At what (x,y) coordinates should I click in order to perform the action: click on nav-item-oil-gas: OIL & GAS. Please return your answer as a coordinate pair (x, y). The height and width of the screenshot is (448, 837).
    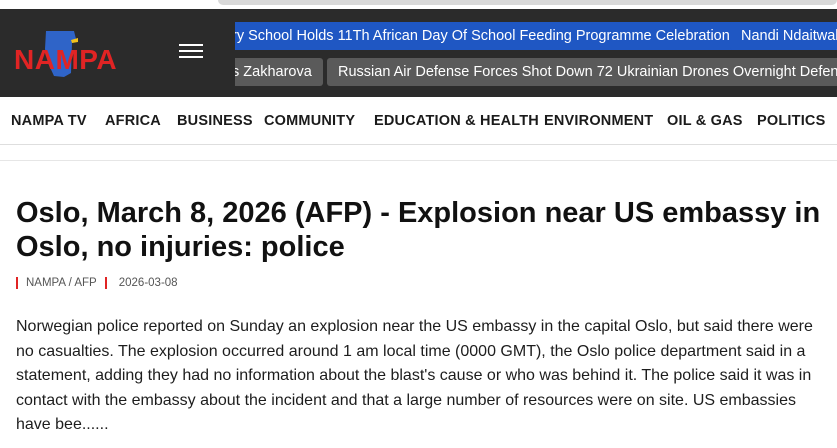
    Looking at the image, I should click on (705, 121).